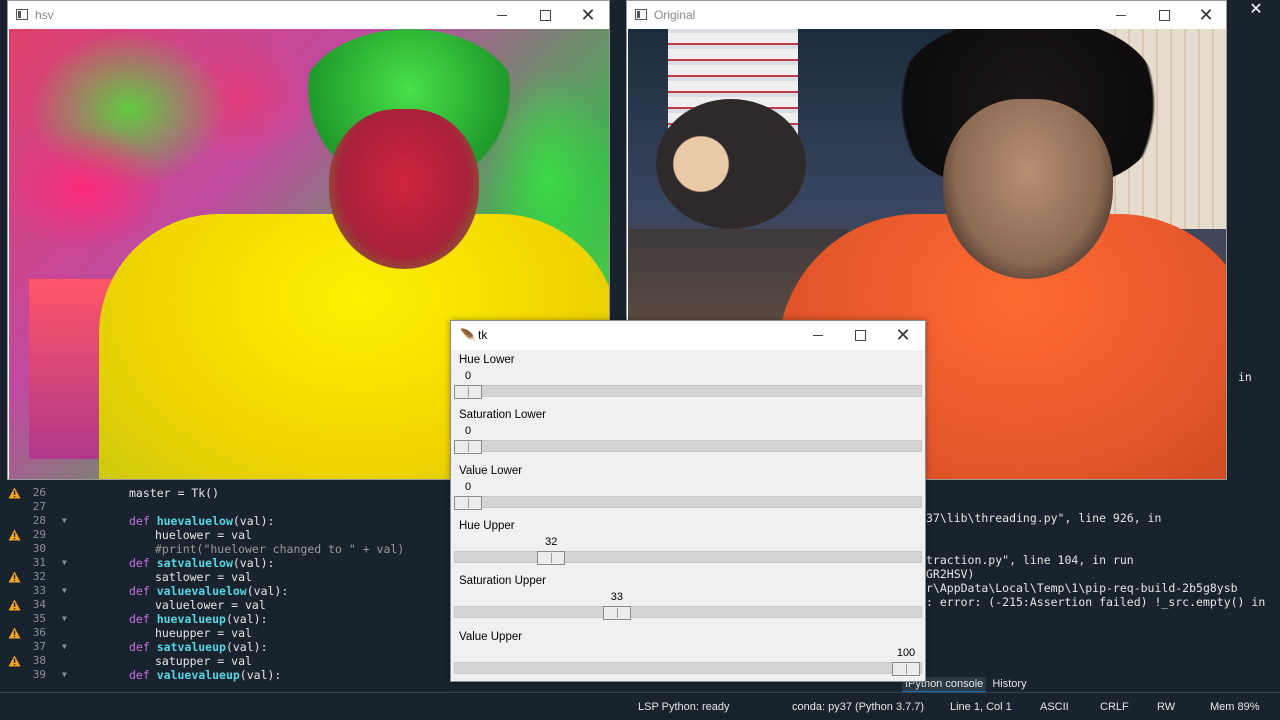 Image resolution: width=1280 pixels, height=720 pixels. Describe the element at coordinates (39, 506) in the screenshot. I see `line-number: 27` at that location.